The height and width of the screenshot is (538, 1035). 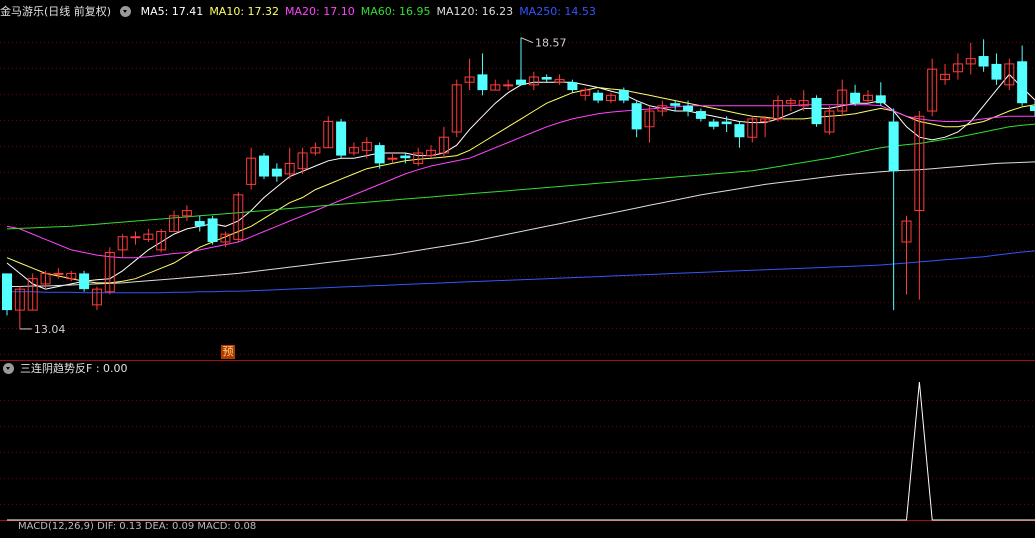 I want to click on max-pointer, so click(x=527, y=40).